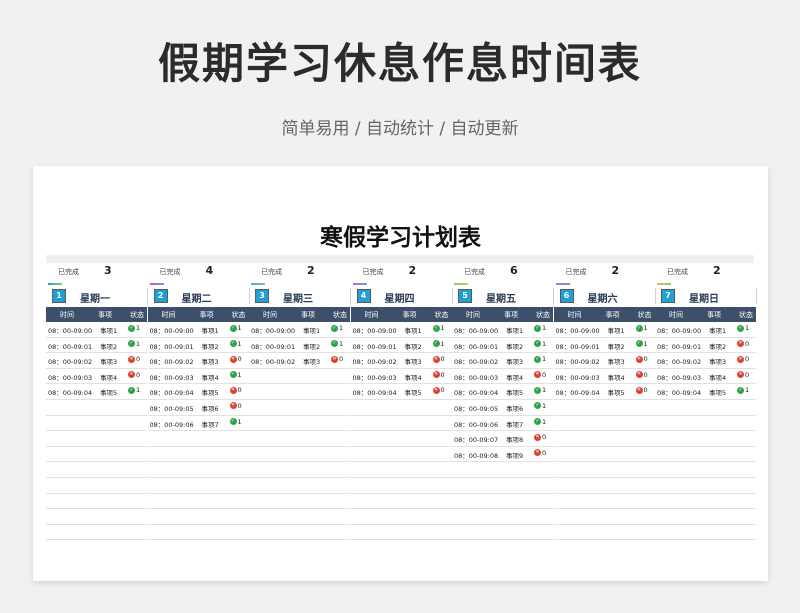  What do you see at coordinates (705, 346) in the screenshot?
I see `table-row: 08：00-09:01 事项2 ✕ 0` at bounding box center [705, 346].